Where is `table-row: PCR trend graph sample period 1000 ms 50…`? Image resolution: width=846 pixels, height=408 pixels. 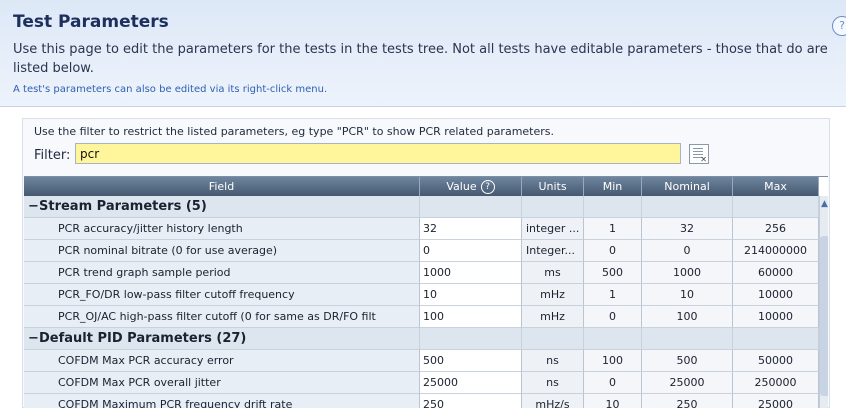
table-row: PCR trend graph sample period 1000 ms 50… is located at coordinates (421, 273).